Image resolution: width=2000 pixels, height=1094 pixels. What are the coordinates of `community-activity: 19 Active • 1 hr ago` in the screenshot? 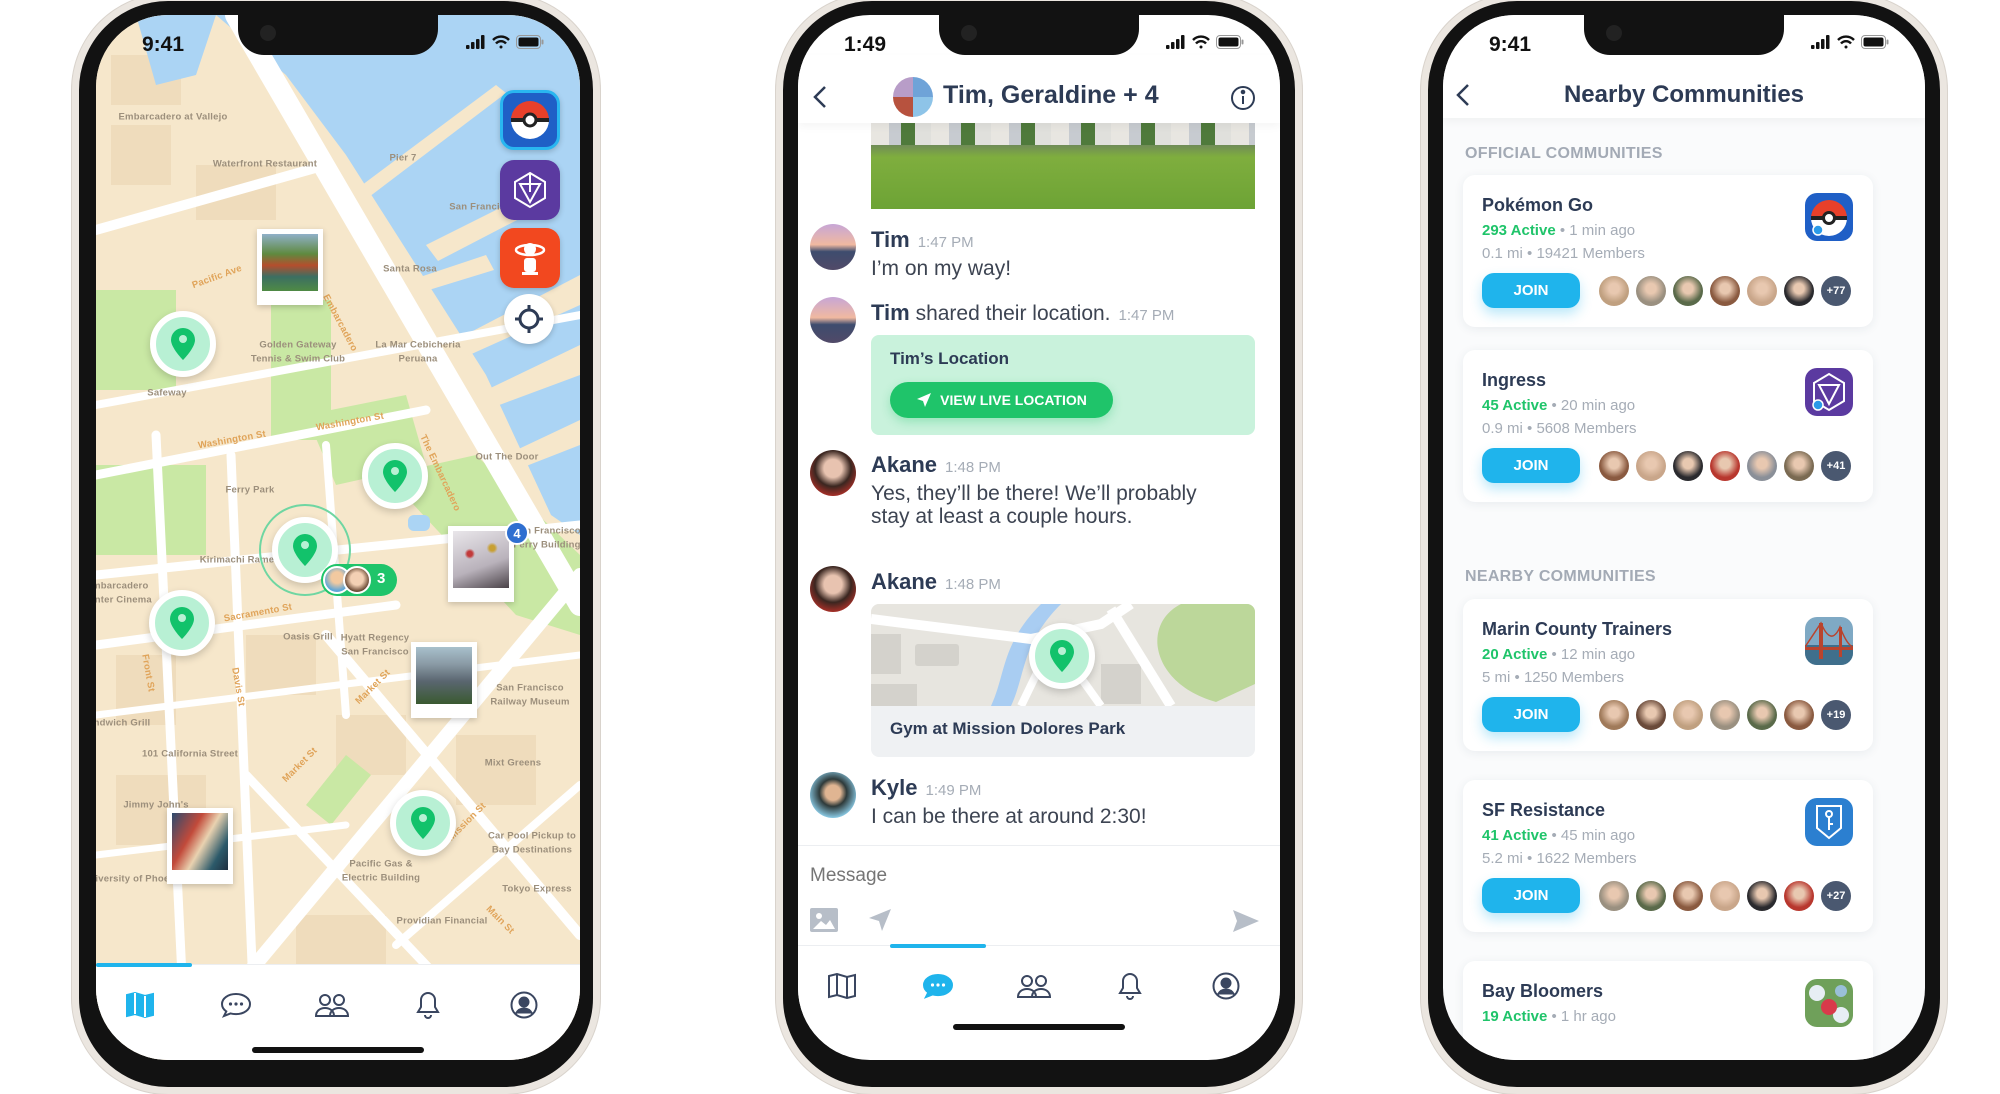 It's located at (1549, 1016).